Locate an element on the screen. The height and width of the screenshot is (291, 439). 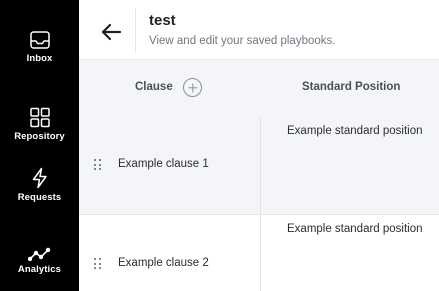
sidebar-item-inbox: Inbox is located at coordinates (39, 47).